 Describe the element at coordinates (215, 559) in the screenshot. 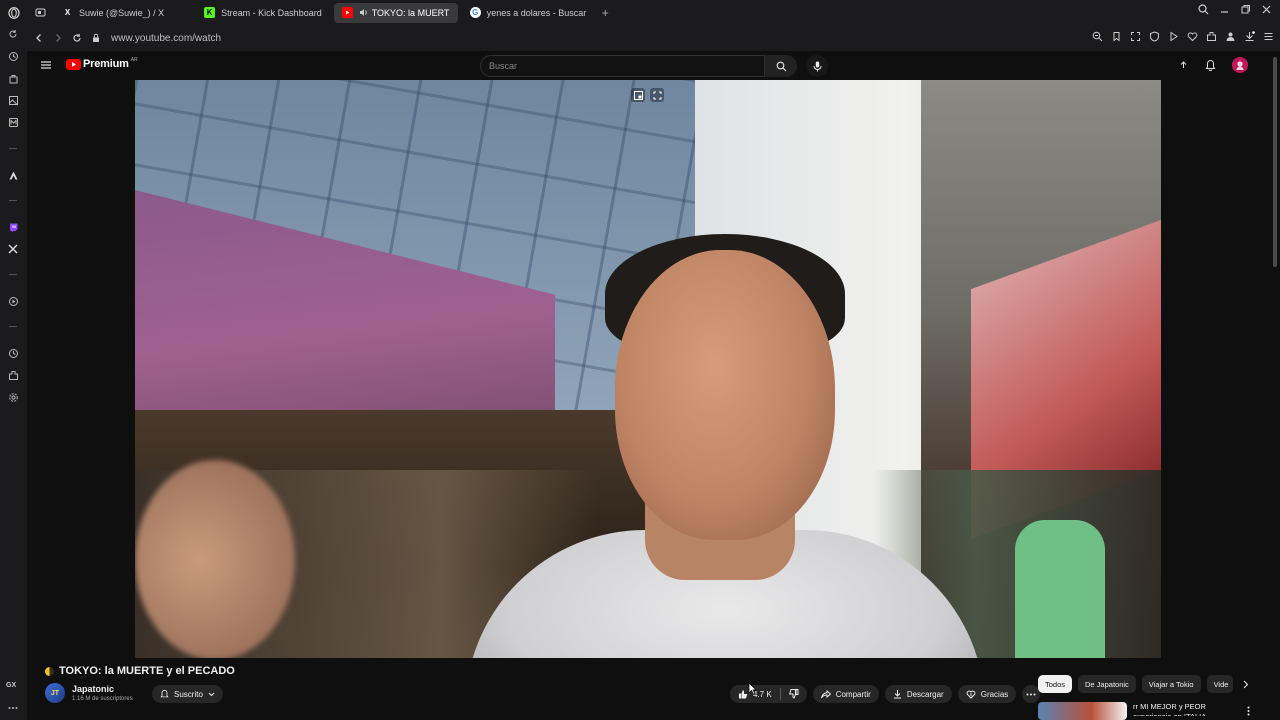

I see `video-frame-hand` at that location.